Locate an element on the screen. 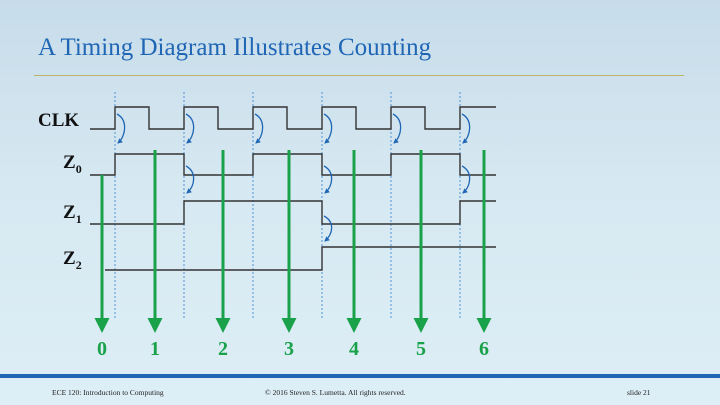  footer-slide-number: slide 21 is located at coordinates (639, 392).